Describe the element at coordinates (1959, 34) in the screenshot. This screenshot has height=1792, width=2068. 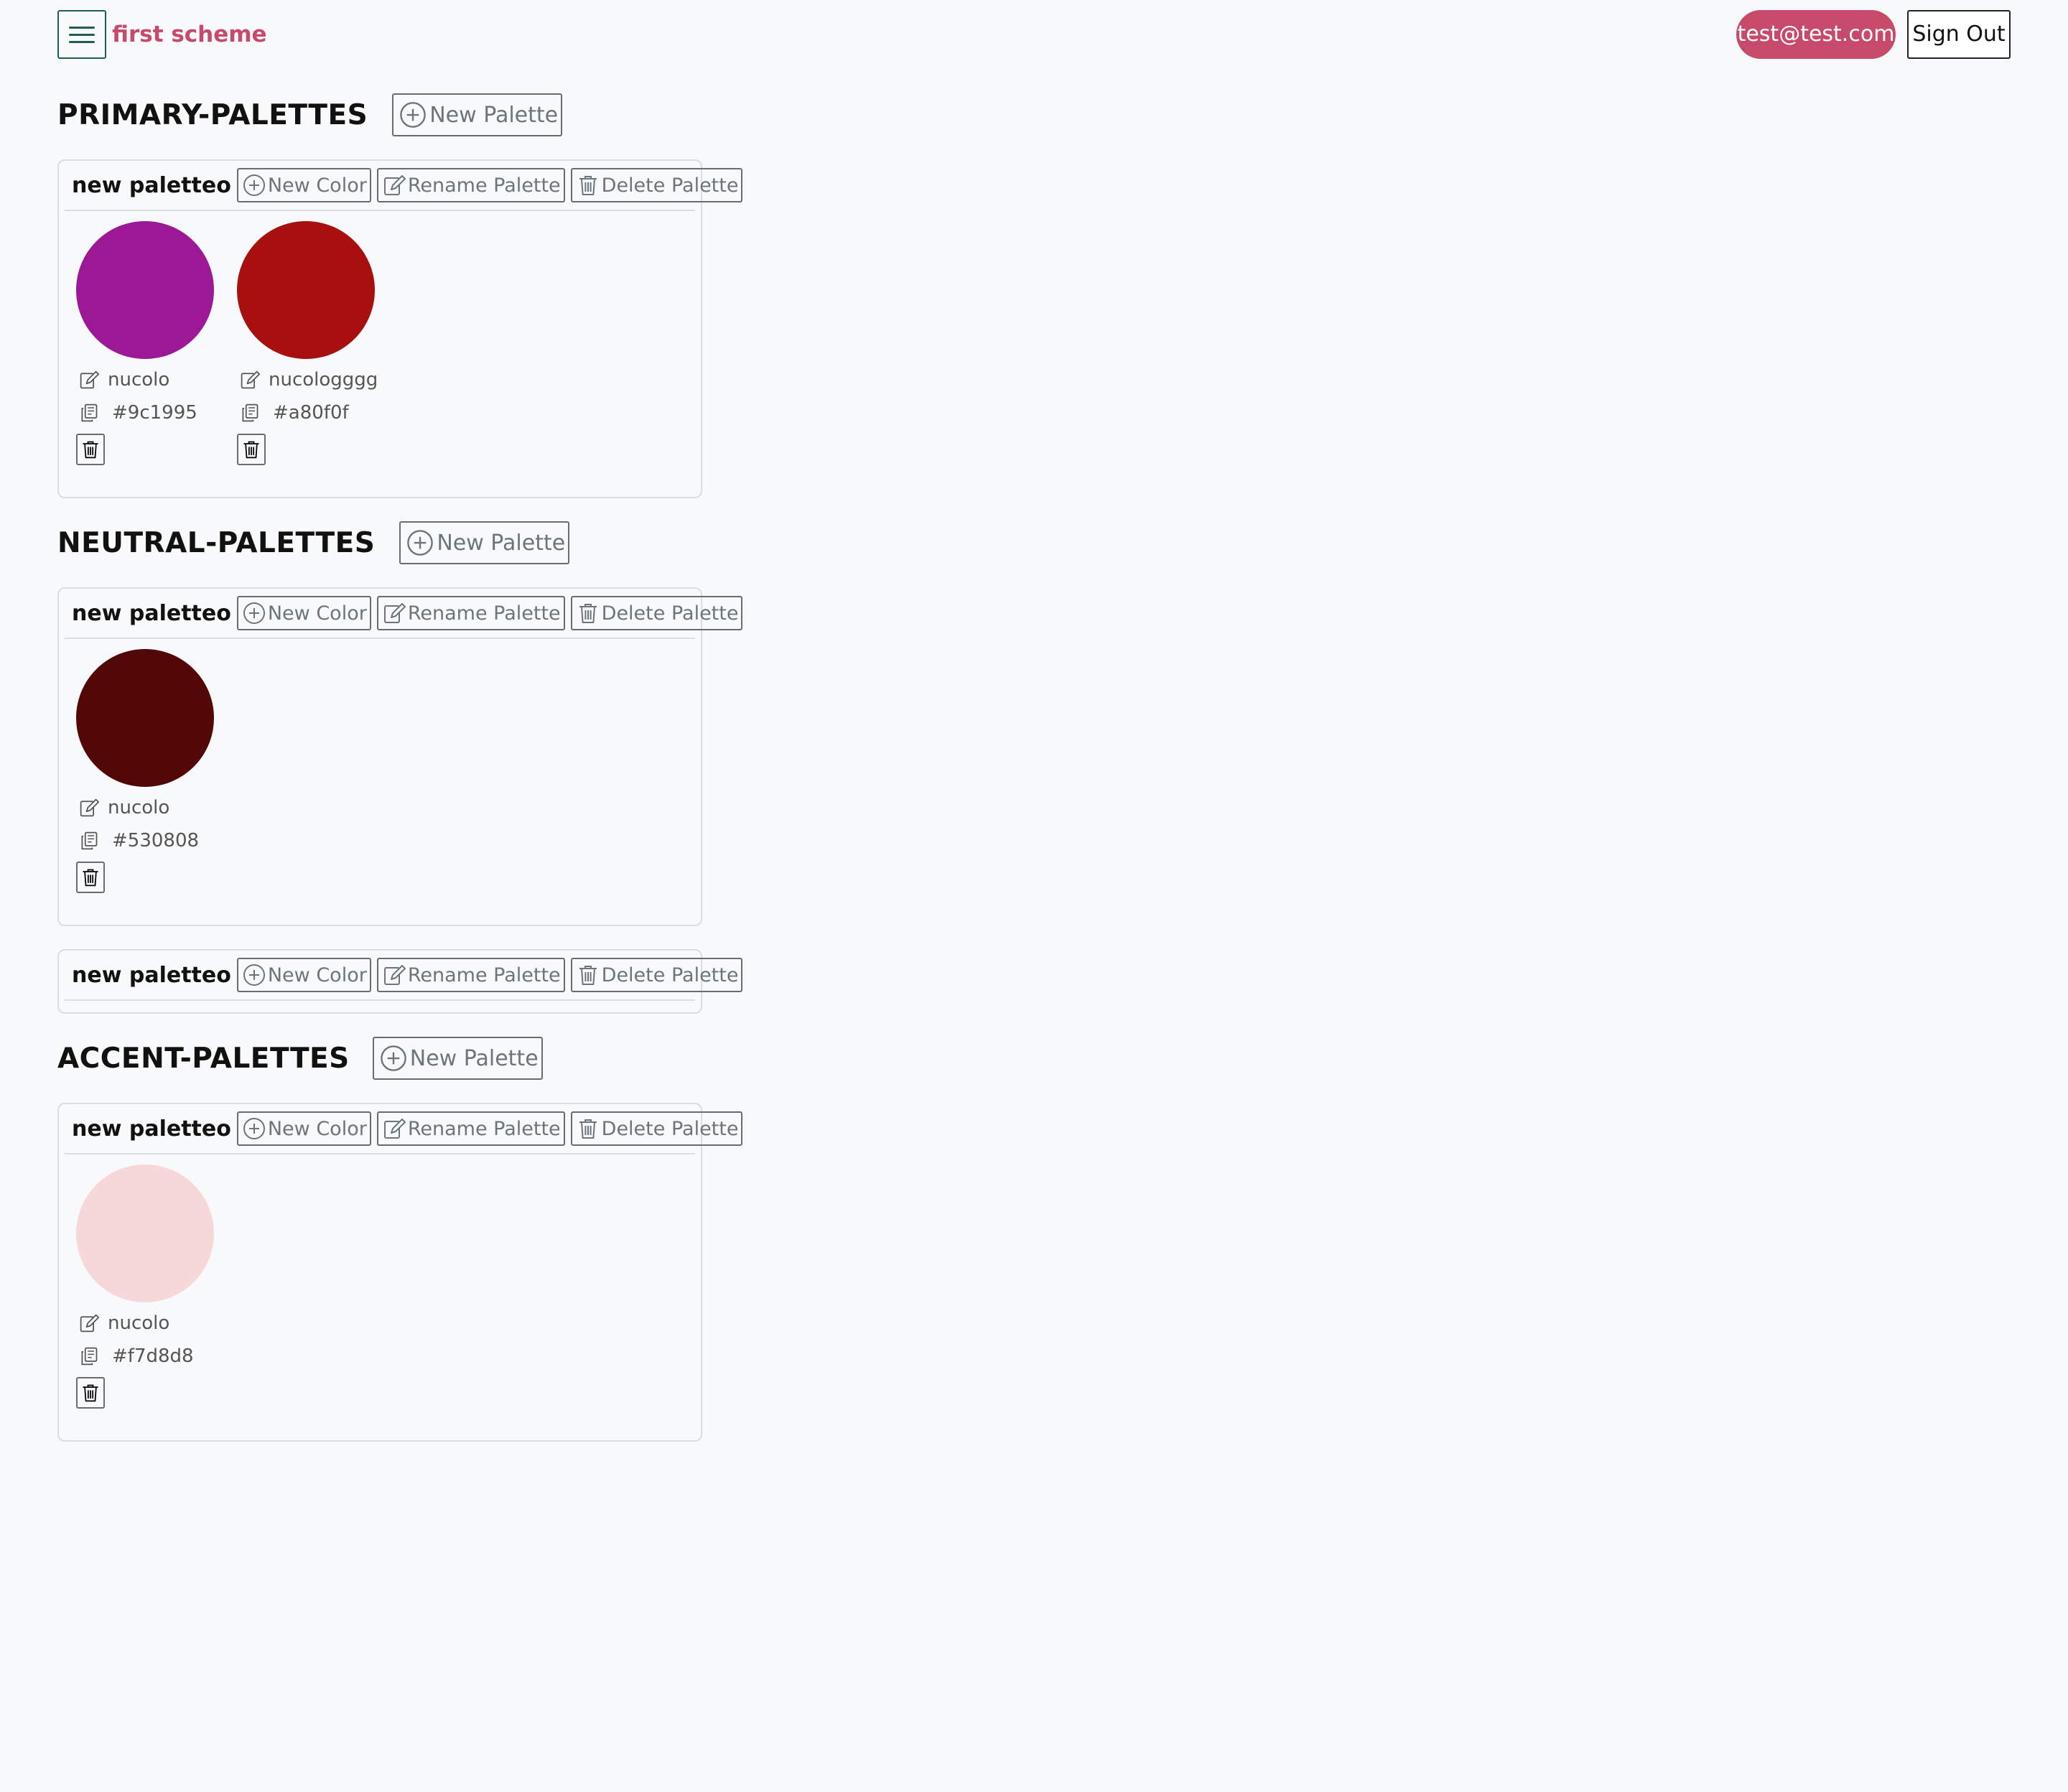
I see `sign-out-button: Sign Out` at that location.